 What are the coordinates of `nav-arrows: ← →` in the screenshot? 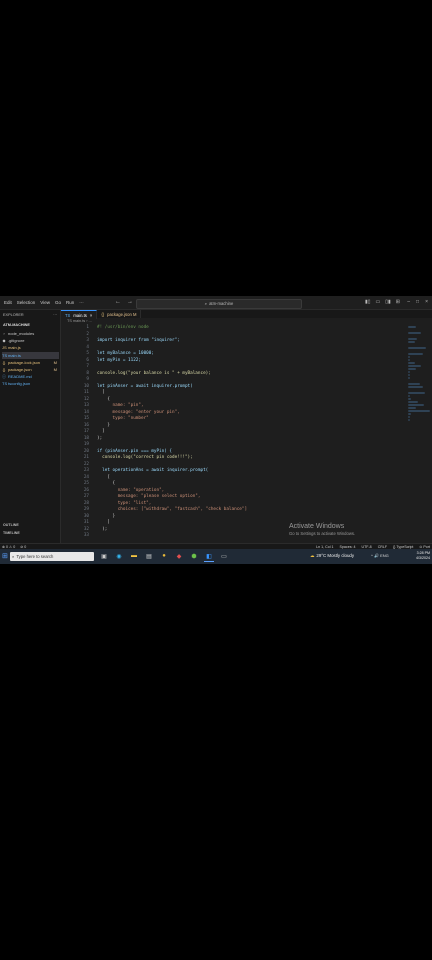 It's located at (124, 302).